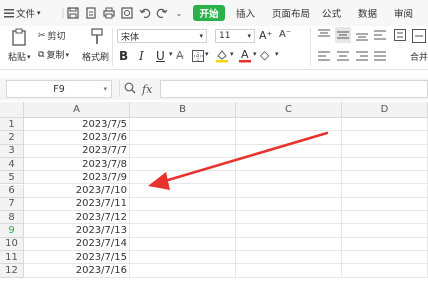 This screenshot has height=285, width=428. I want to click on italic-icon: I, so click(141, 56).